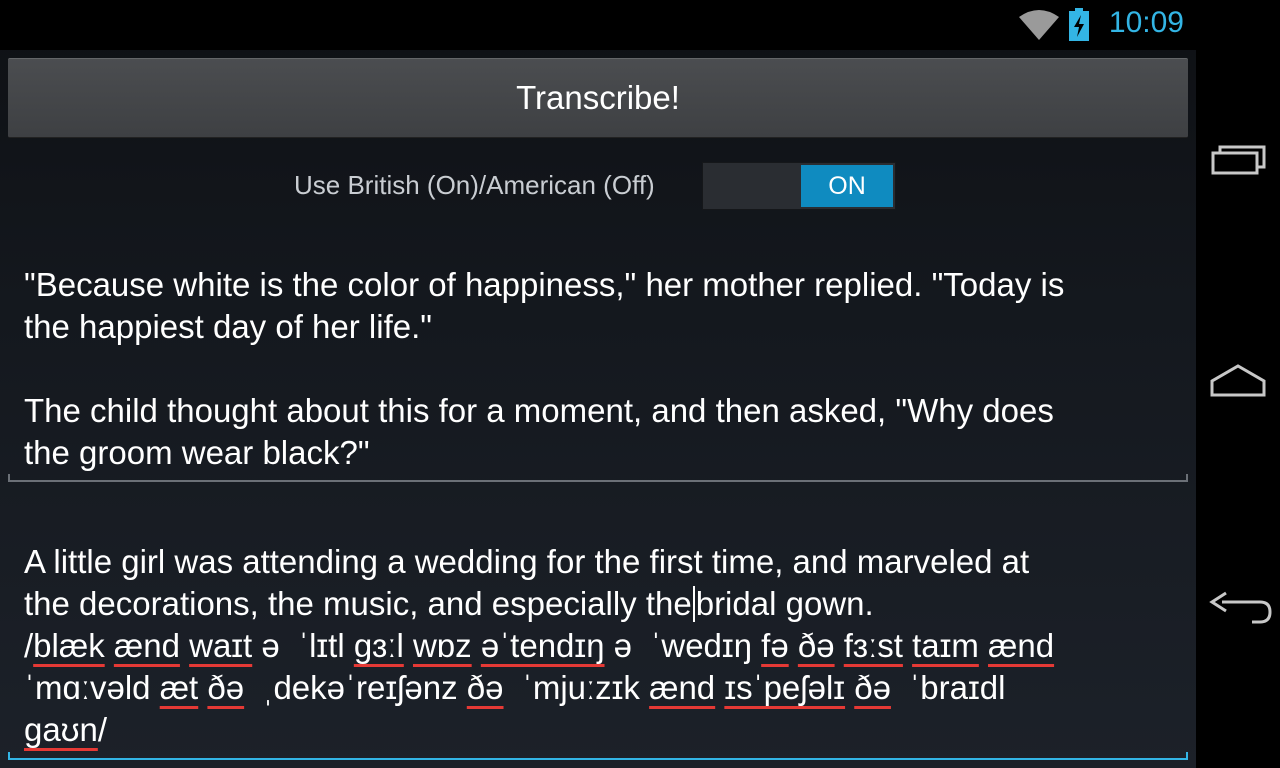  Describe the element at coordinates (69, 645) in the screenshot. I see `misspelled-word: blæk` at that location.